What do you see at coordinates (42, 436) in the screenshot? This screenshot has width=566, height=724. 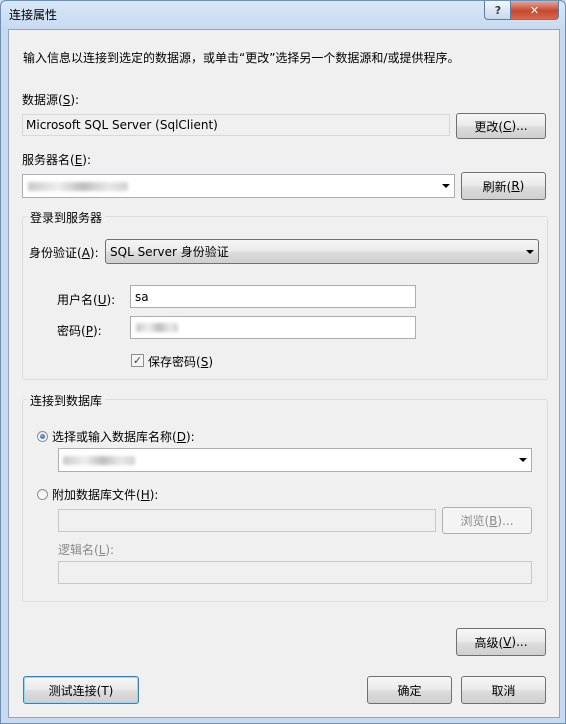 I see `select-database-radio` at bounding box center [42, 436].